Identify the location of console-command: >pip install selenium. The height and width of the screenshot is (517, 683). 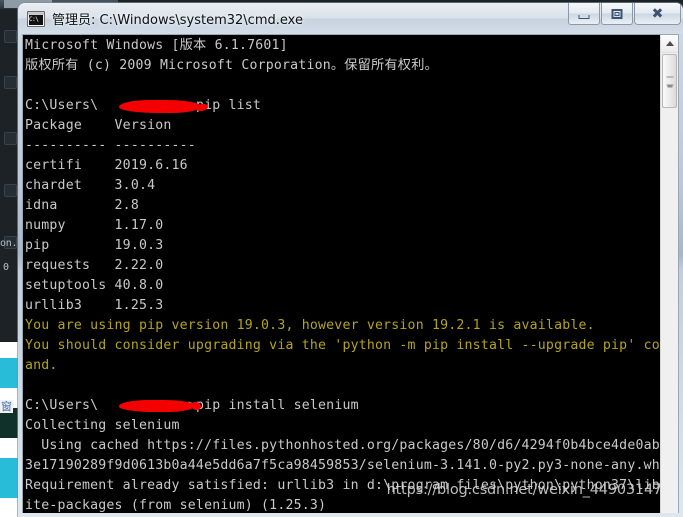
(273, 405).